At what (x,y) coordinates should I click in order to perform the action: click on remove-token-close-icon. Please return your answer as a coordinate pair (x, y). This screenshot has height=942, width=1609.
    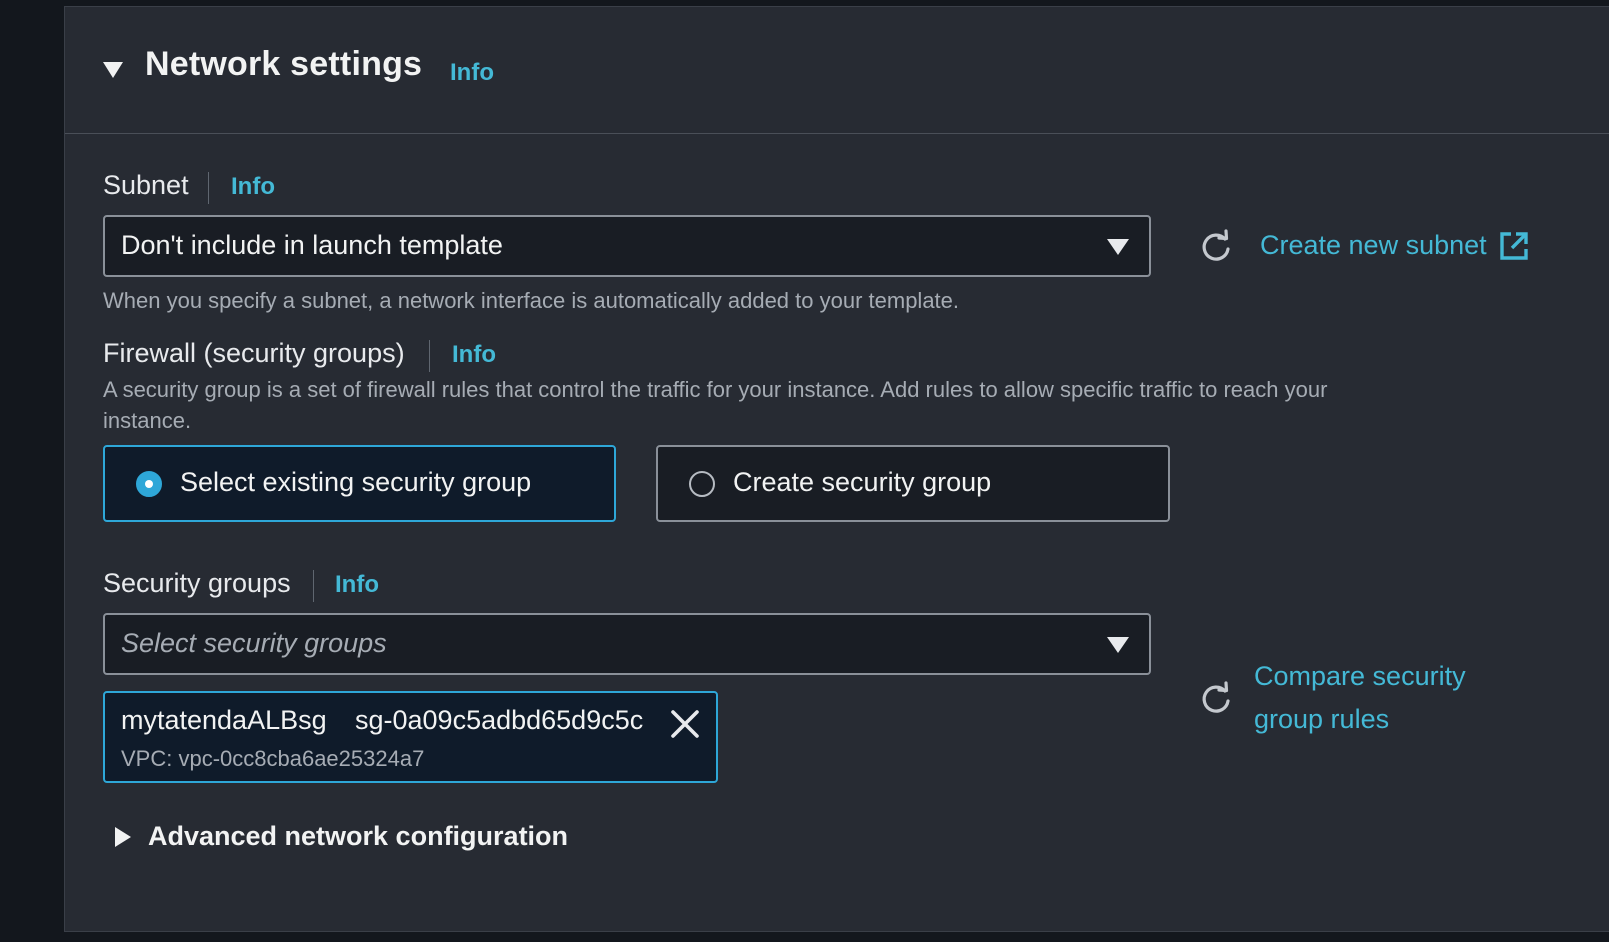
    Looking at the image, I should click on (685, 724).